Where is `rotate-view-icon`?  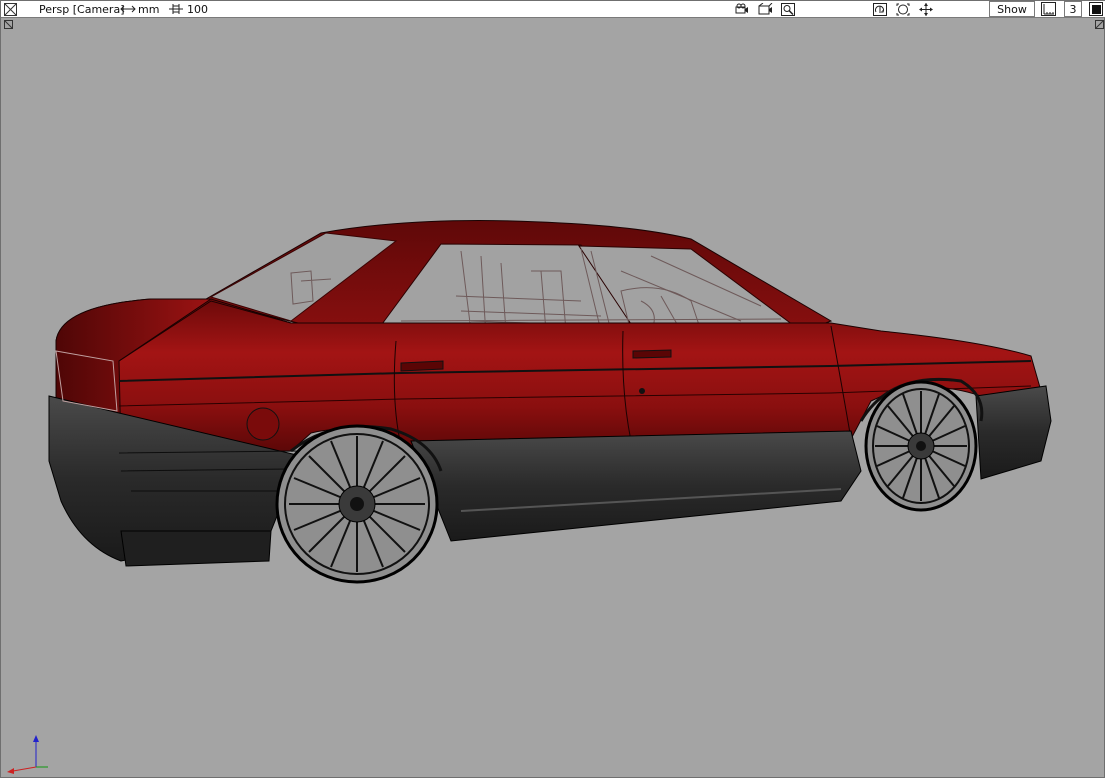 rotate-view-icon is located at coordinates (880, 9).